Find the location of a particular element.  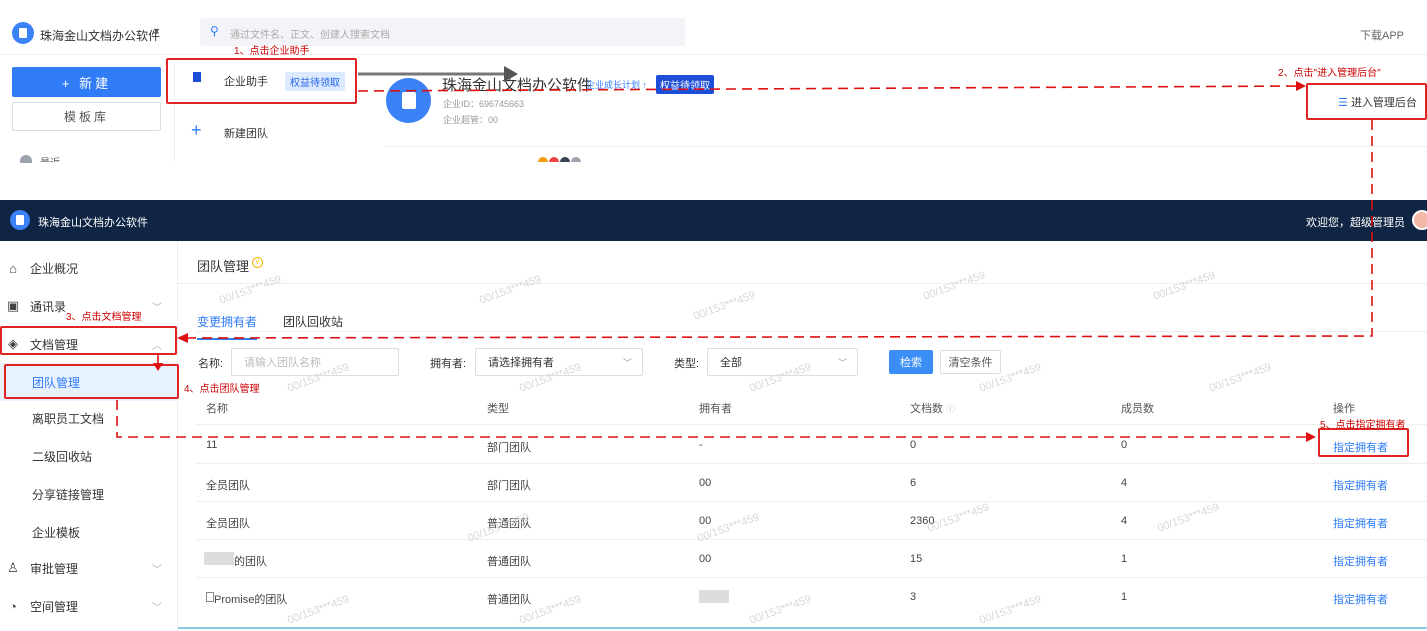

gray-arrowhead is located at coordinates (511, 74).